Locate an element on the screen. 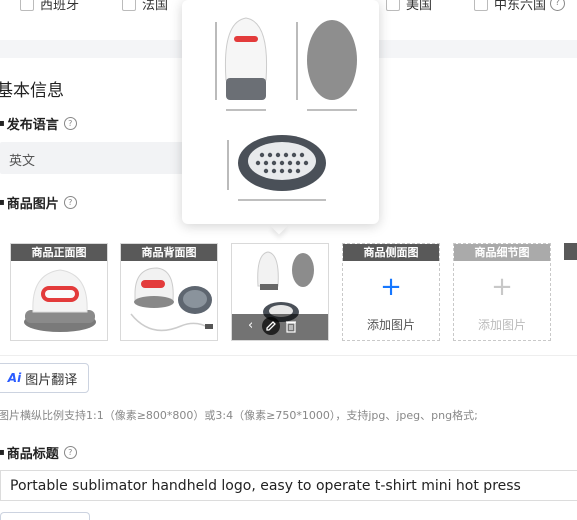  image-translate-button: Ai 图片翻译 is located at coordinates (44, 378).